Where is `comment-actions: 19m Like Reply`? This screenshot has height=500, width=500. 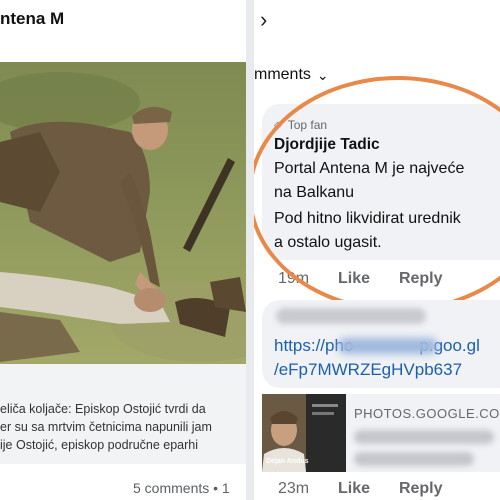 comment-actions: 19m Like Reply is located at coordinates (360, 279).